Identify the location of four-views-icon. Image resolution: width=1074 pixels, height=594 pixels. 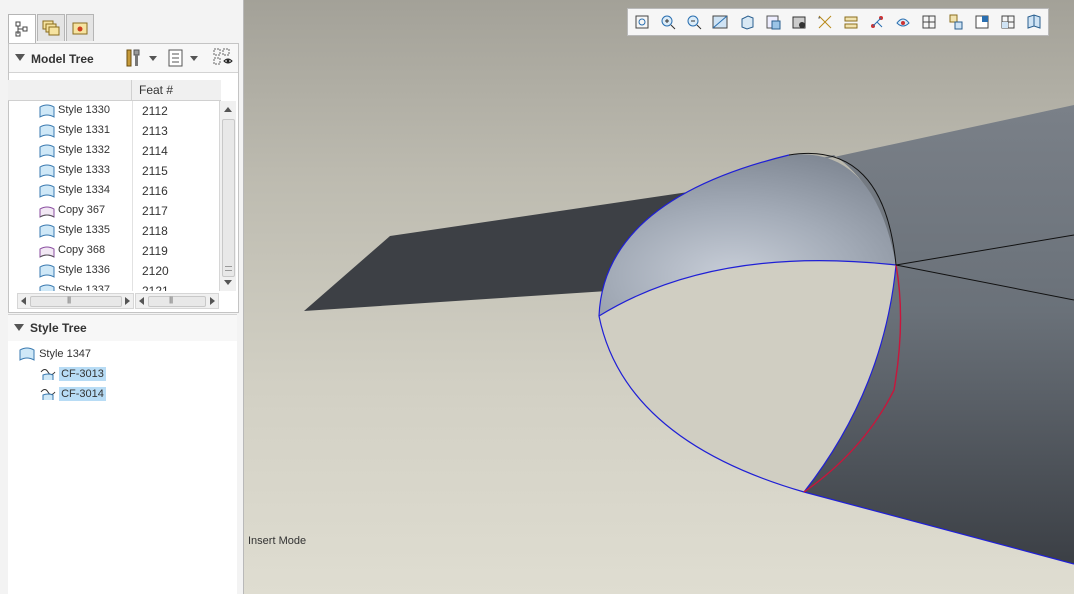
(1008, 22).